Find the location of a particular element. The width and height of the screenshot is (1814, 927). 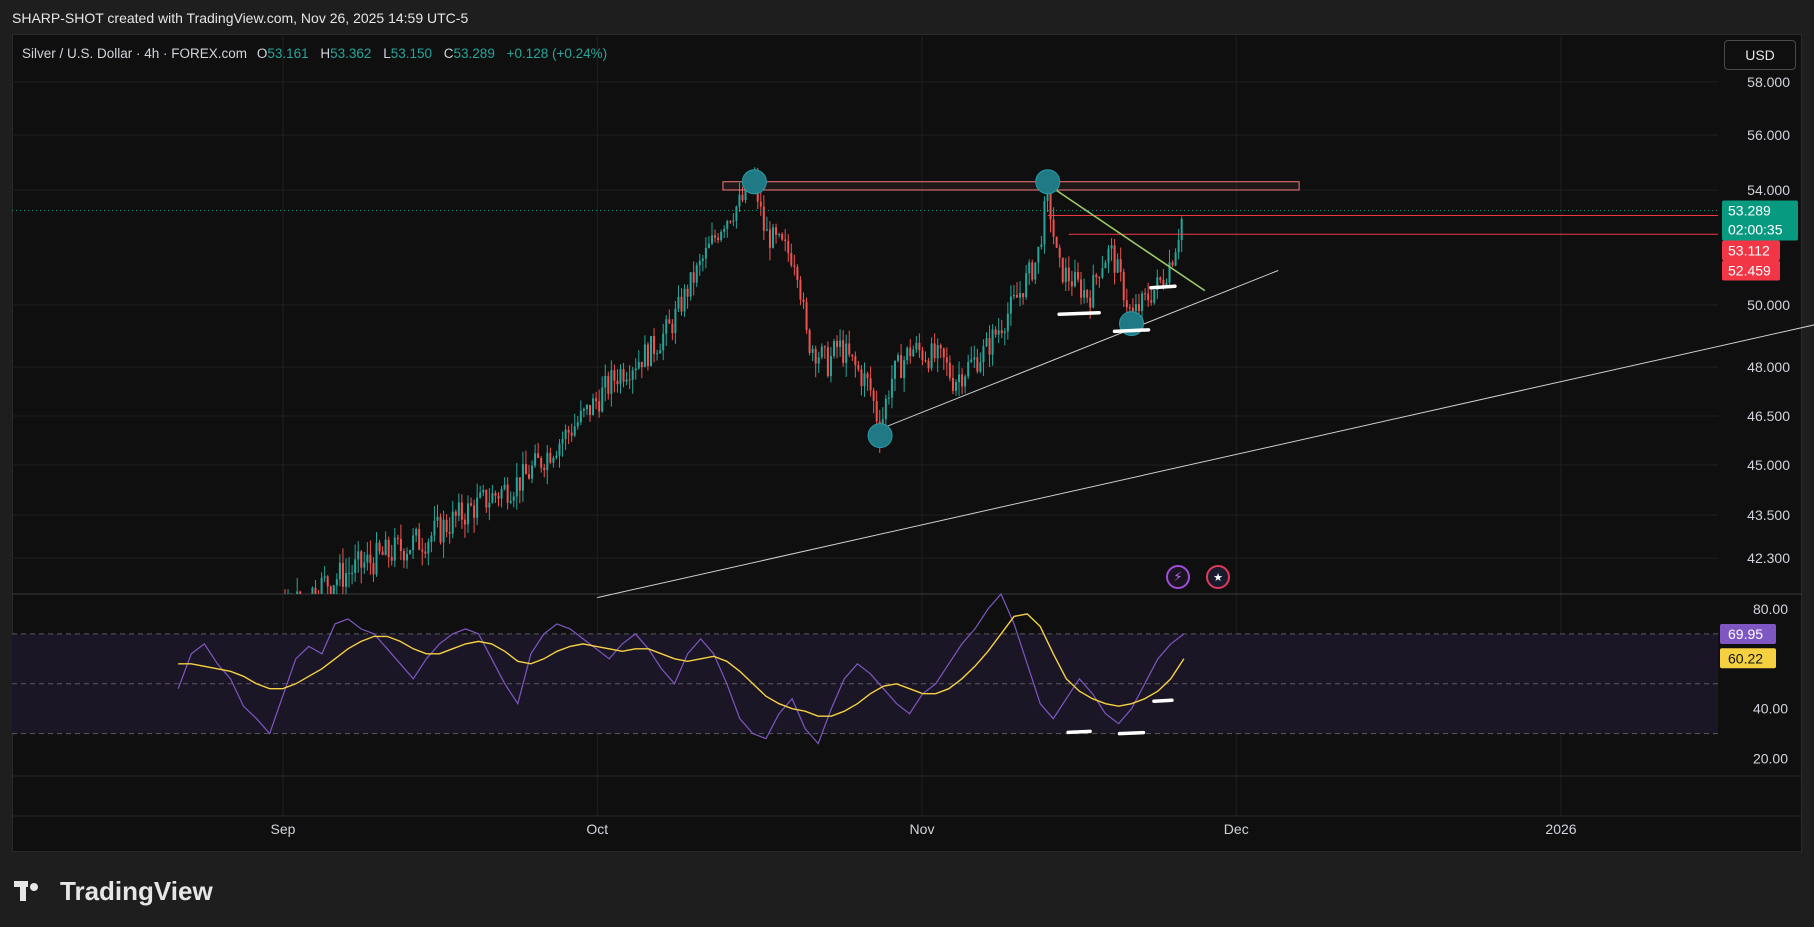

close-value: 53.289 is located at coordinates (474, 53).